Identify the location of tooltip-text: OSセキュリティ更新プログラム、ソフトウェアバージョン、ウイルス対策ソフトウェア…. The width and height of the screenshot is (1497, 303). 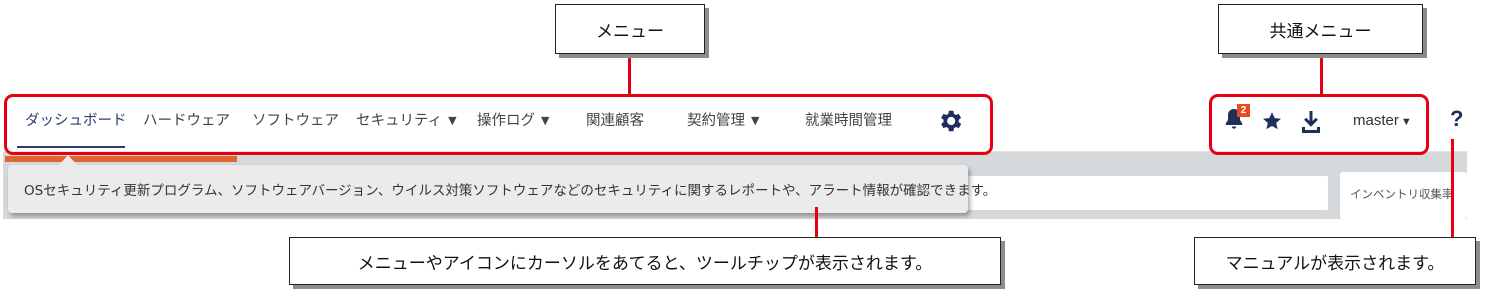
(510, 191).